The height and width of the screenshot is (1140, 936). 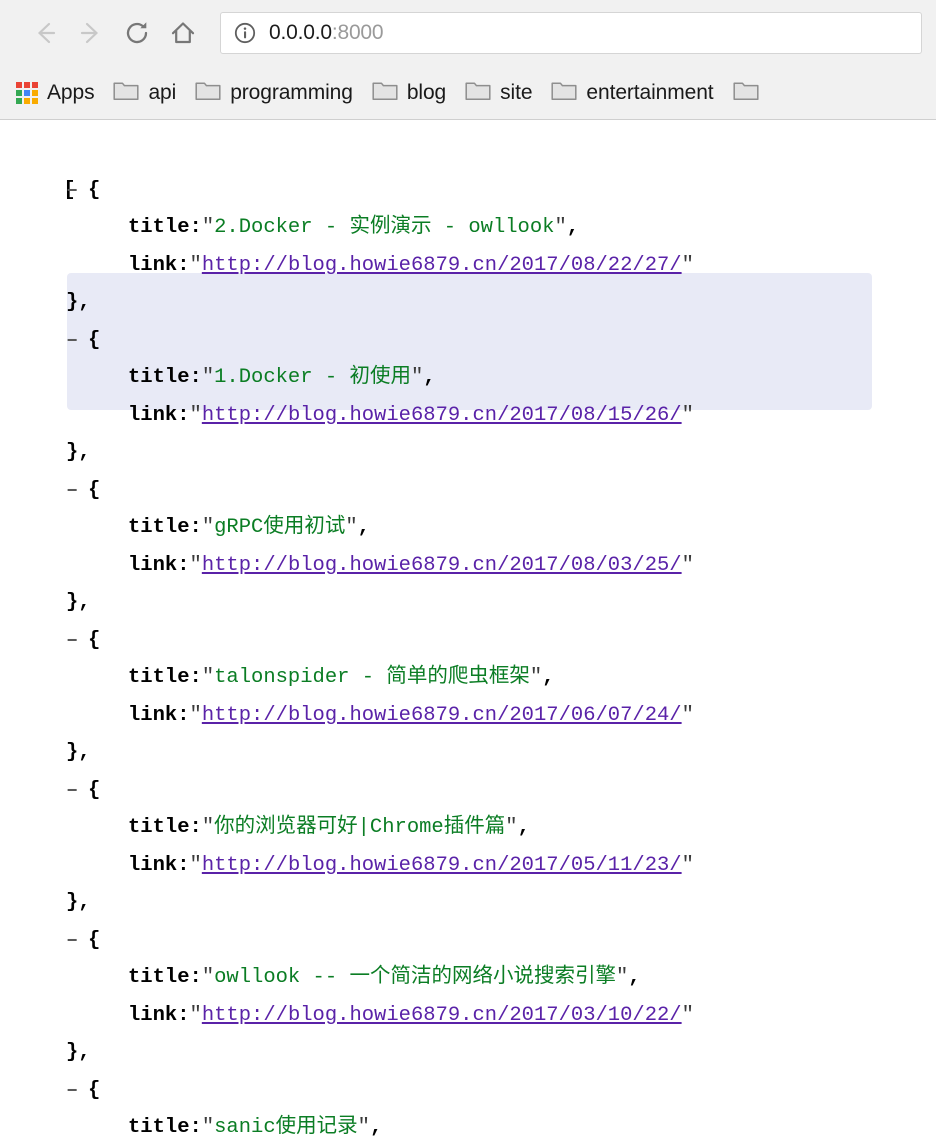 What do you see at coordinates (162, 92) in the screenshot?
I see `bookmark-label: api` at bounding box center [162, 92].